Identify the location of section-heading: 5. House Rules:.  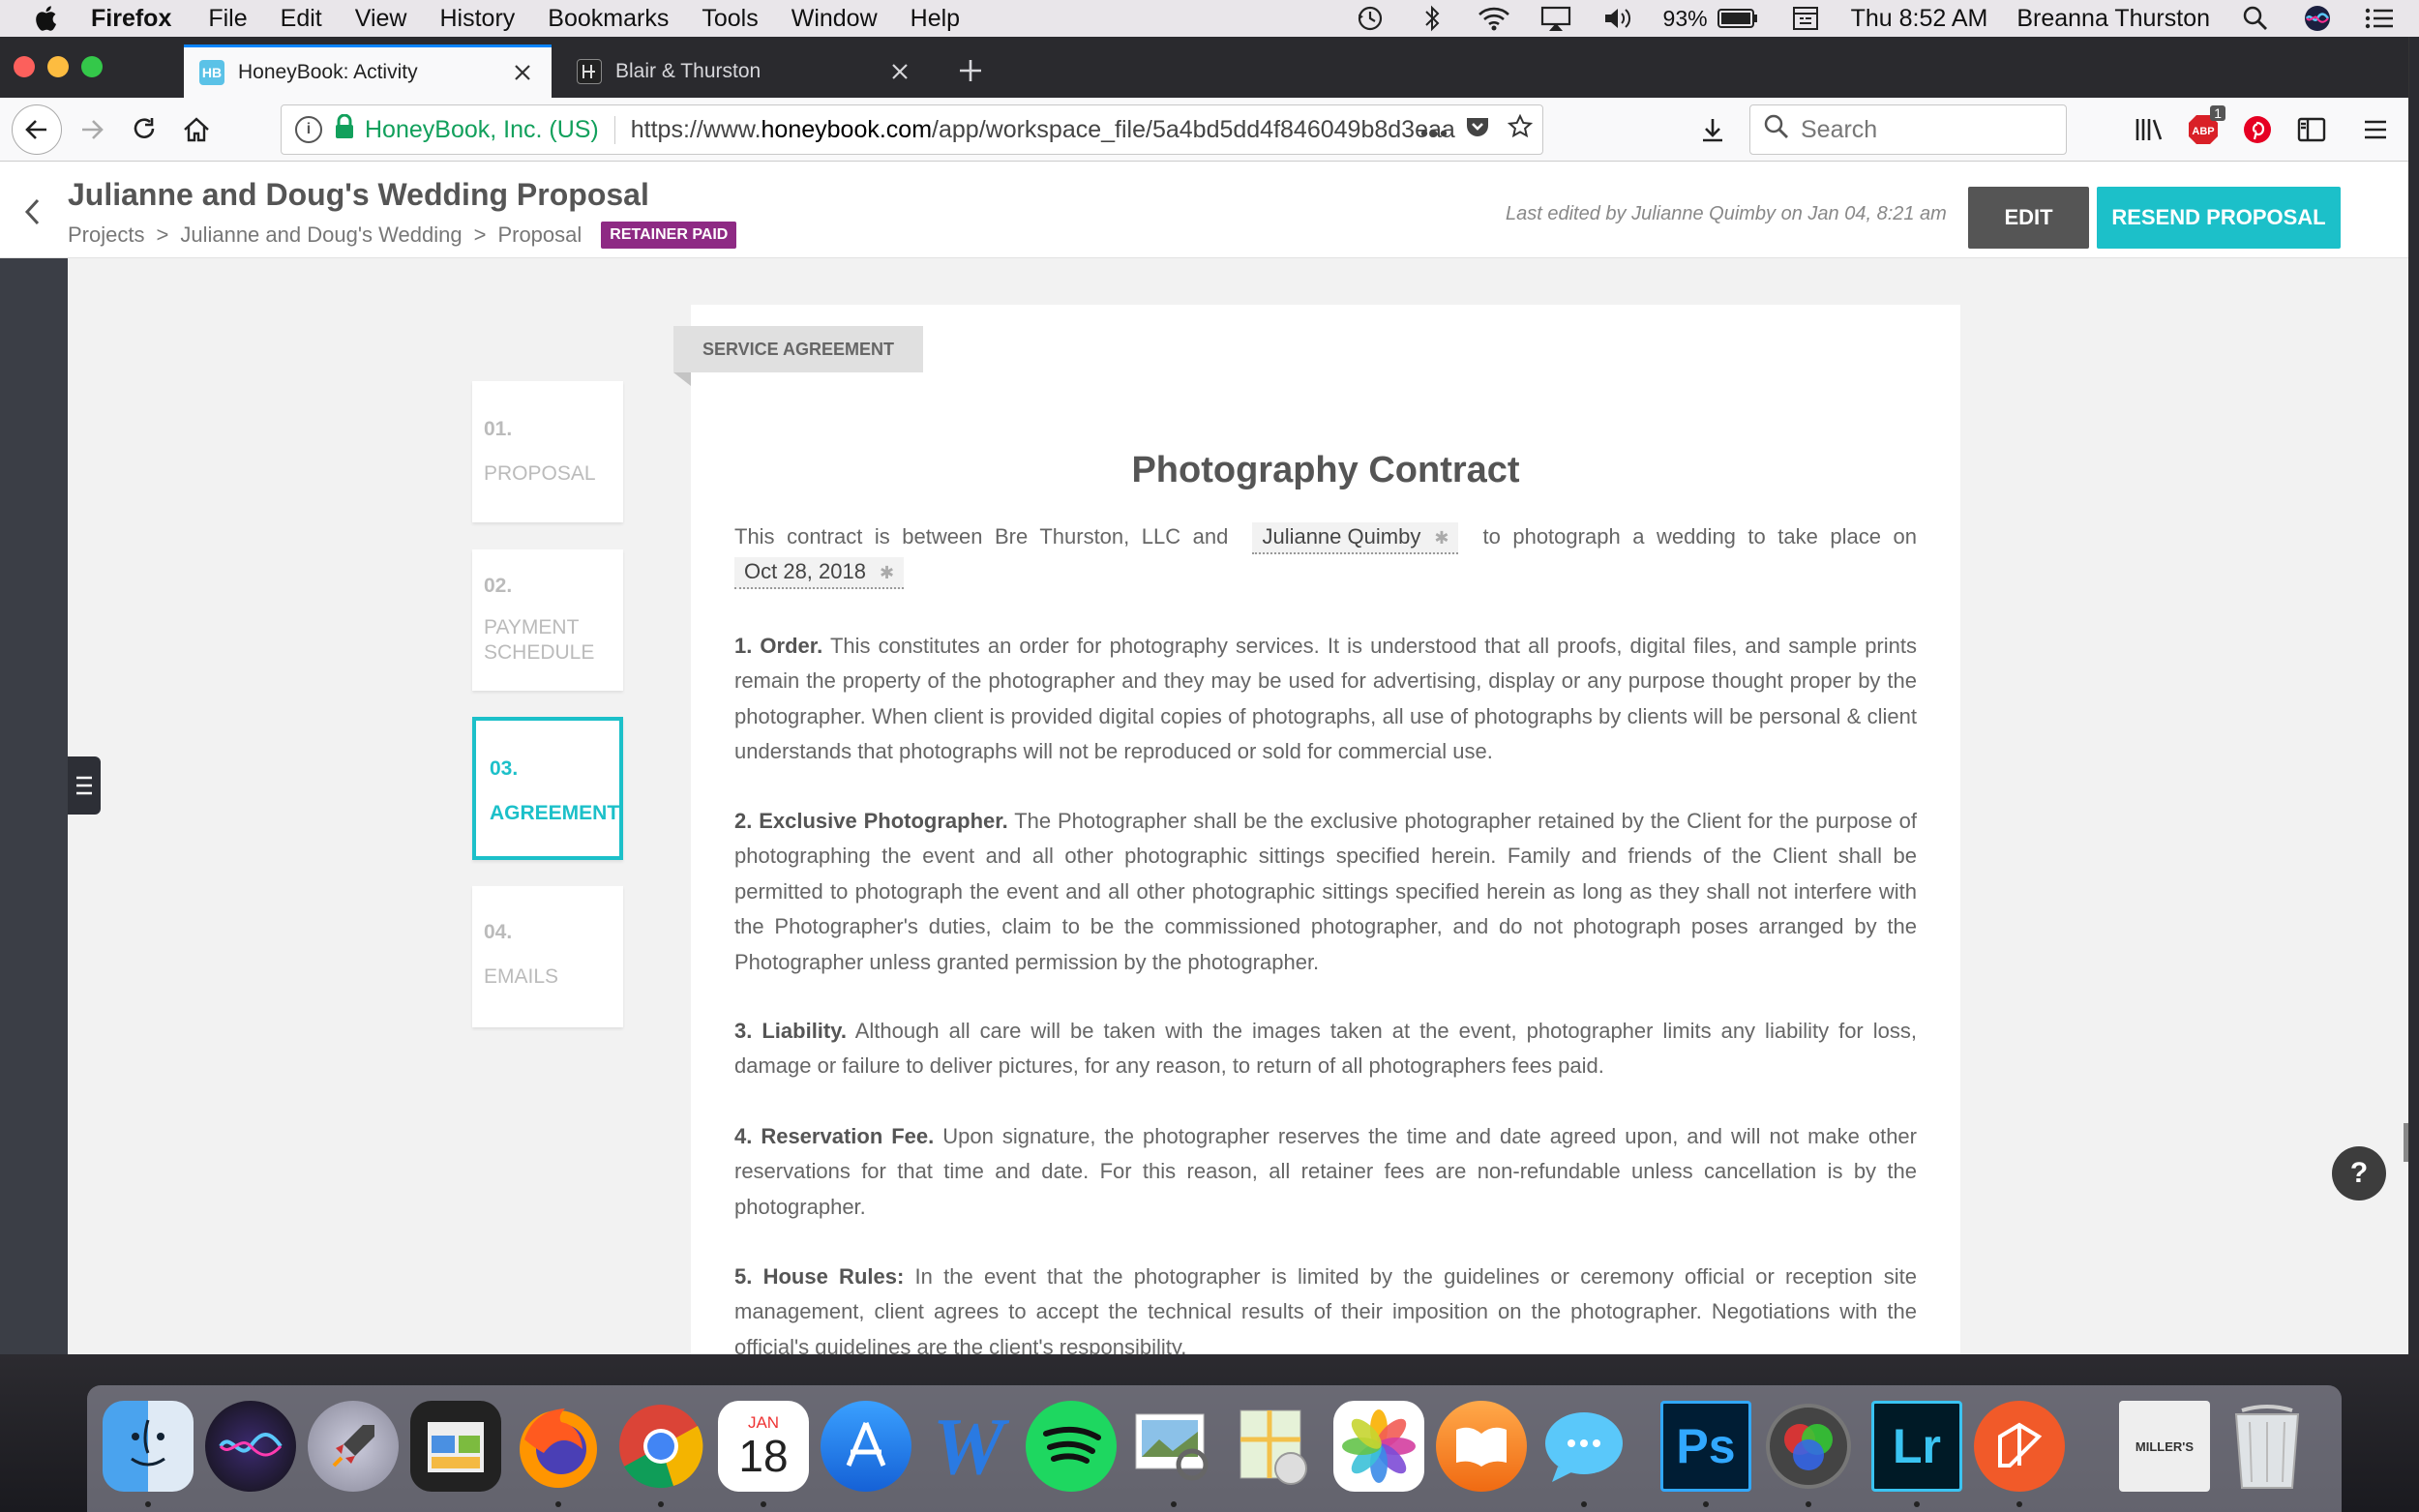
(820, 1276).